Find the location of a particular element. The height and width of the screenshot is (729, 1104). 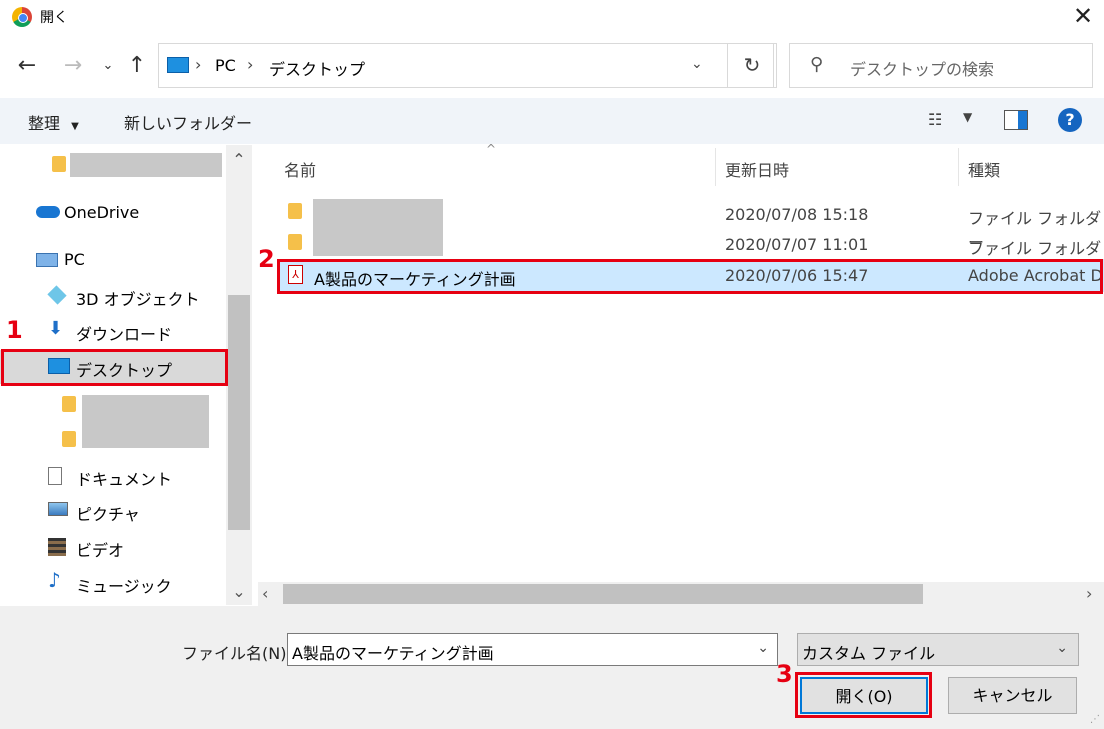

sidebar-item-label: PC is located at coordinates (74, 259).